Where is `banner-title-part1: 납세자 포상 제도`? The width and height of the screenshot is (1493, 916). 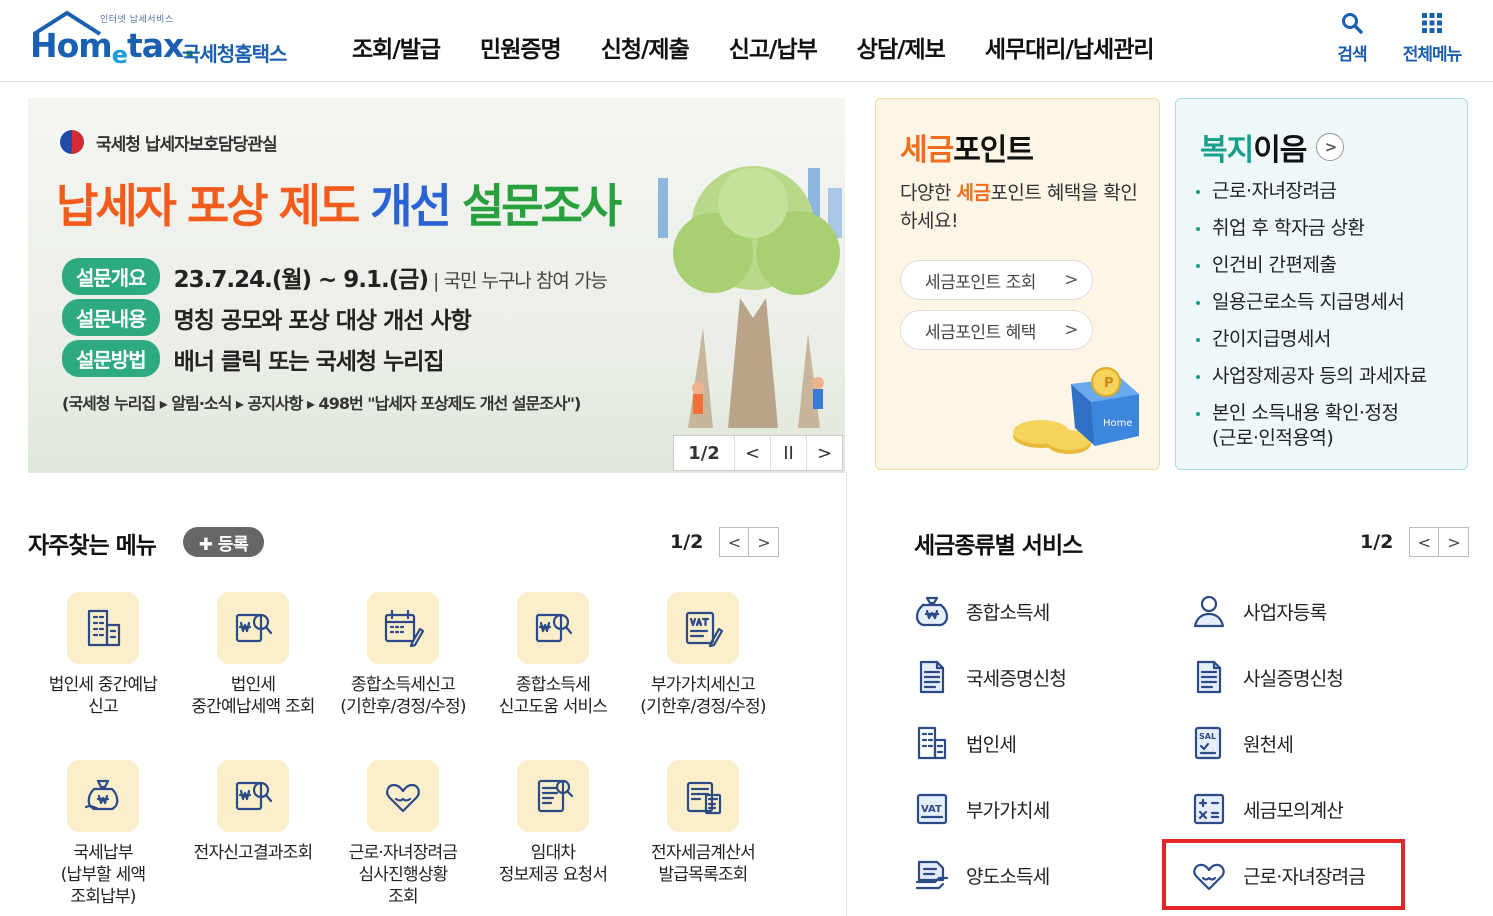
banner-title-part1: 납세자 포상 제도 is located at coordinates (213, 206).